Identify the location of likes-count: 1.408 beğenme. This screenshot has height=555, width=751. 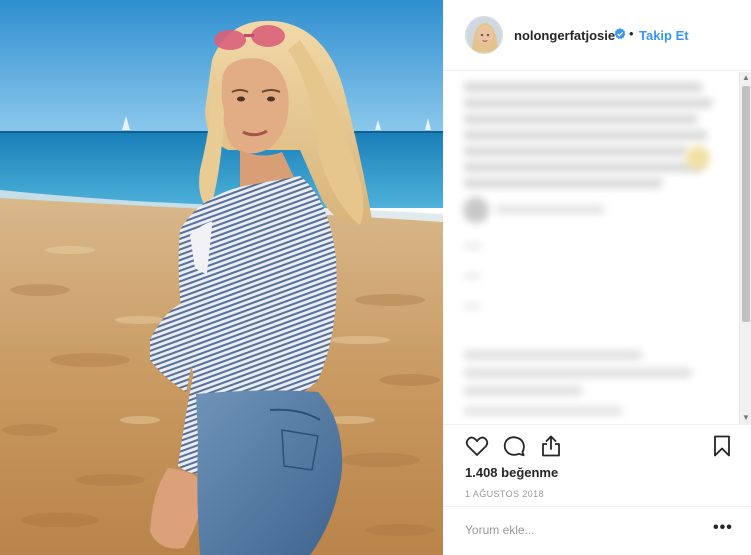
(511, 472).